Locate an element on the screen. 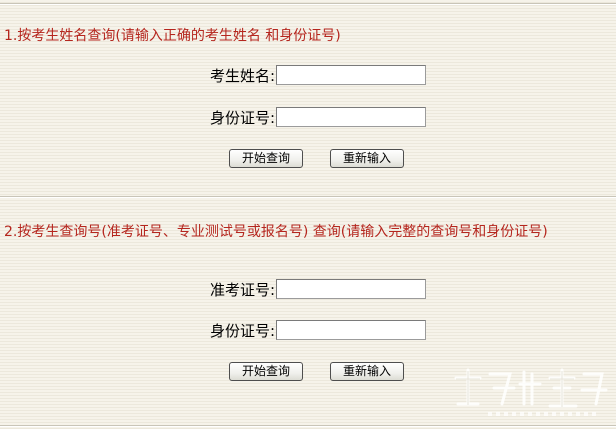 This screenshot has height=429, width=616. section1-title: 1.按考生姓名查询(请输入正确的考生姓名 和身份证号) is located at coordinates (172, 36).